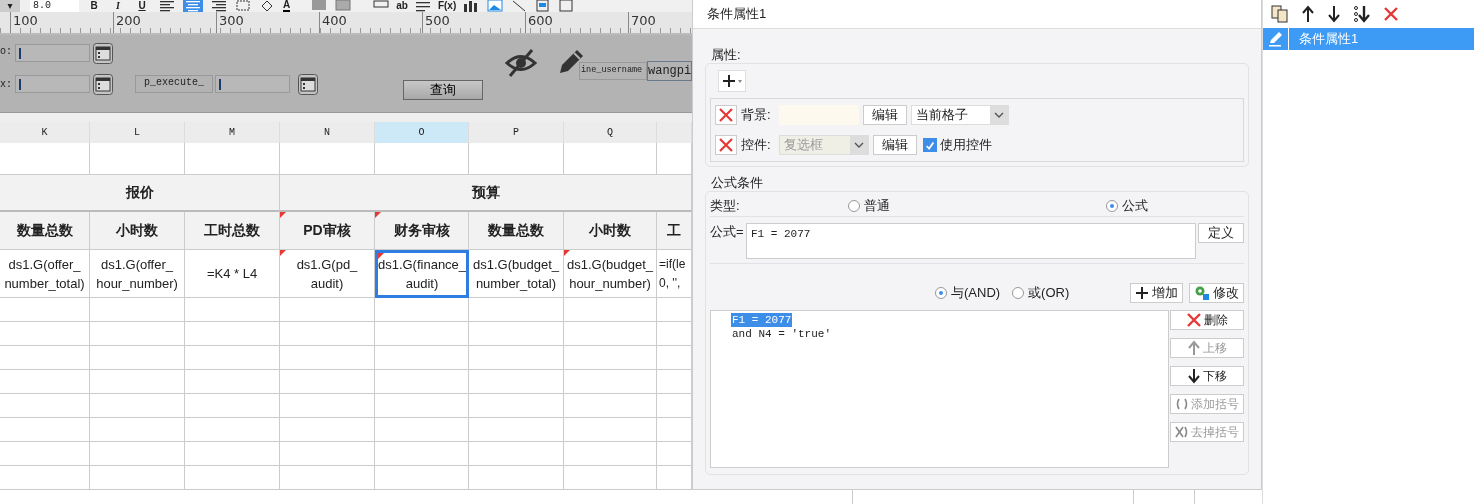  Describe the element at coordinates (327, 132) in the screenshot. I see `column-header: N` at that location.